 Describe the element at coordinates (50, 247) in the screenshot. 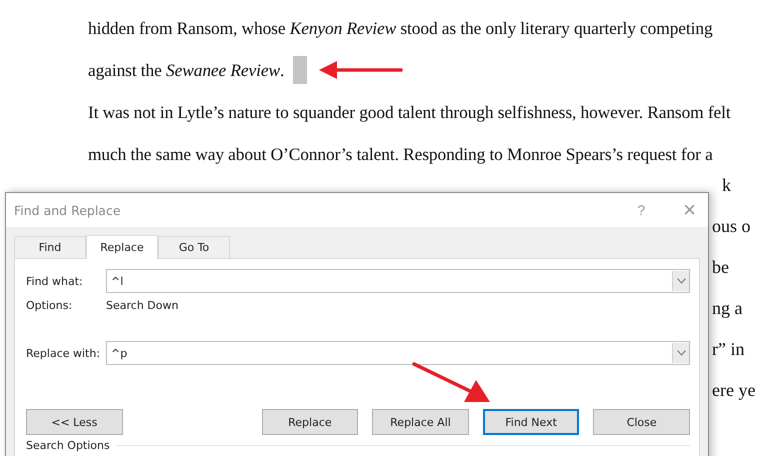

I see `tab: Find` at that location.